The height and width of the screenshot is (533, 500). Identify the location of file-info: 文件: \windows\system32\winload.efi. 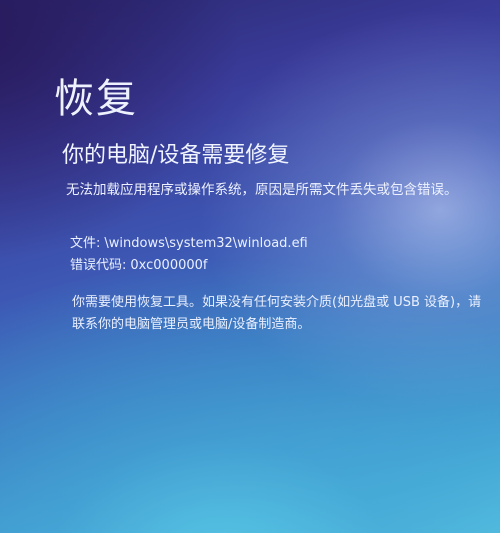
(189, 241).